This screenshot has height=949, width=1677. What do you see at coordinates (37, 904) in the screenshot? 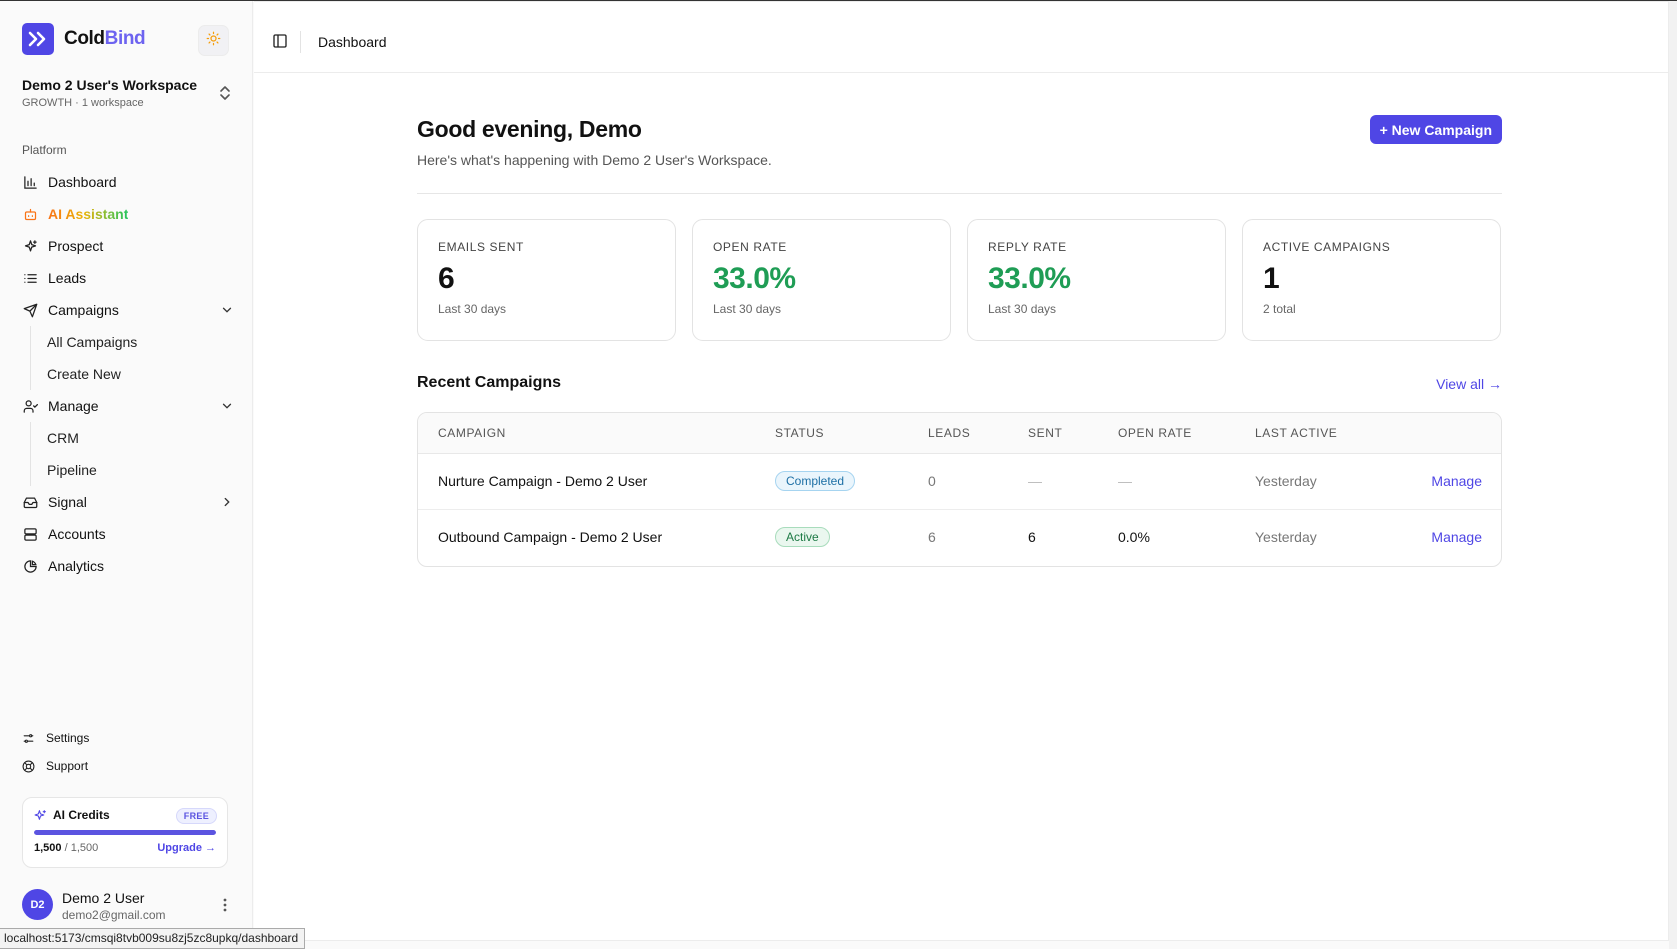
I see `avatar: D2` at bounding box center [37, 904].